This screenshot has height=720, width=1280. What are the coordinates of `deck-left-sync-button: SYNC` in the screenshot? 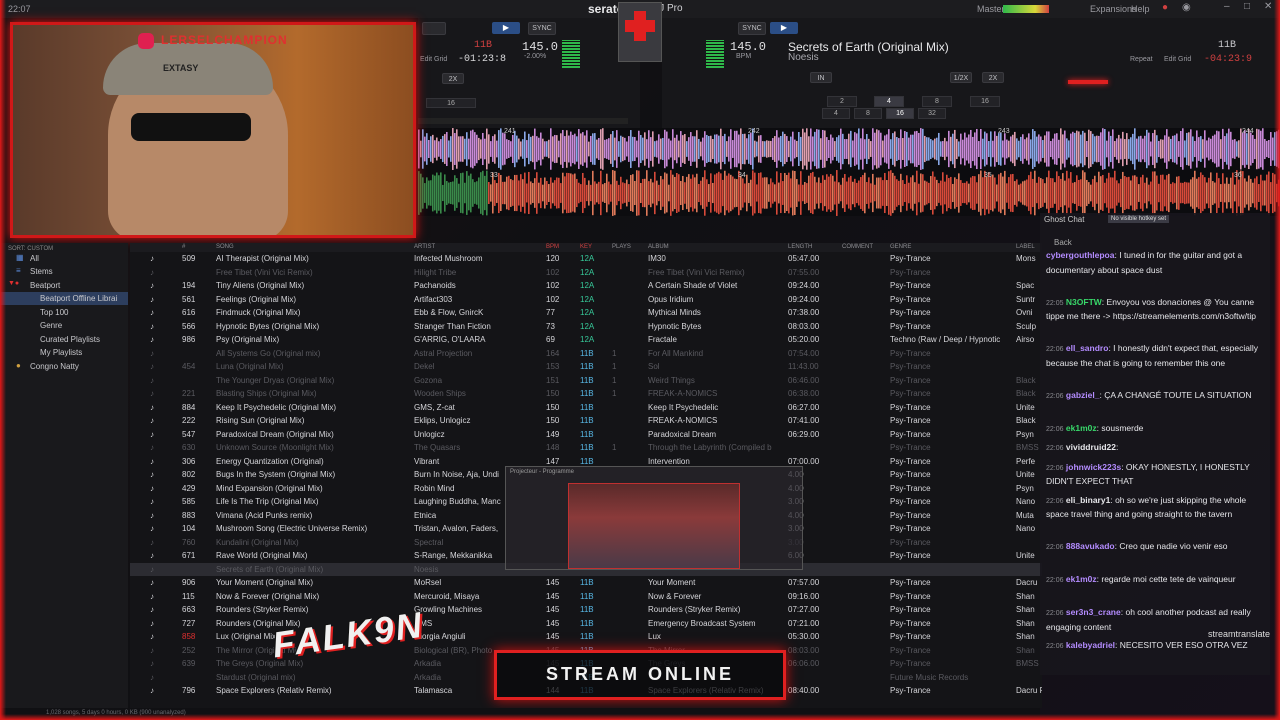 It's located at (542, 28).